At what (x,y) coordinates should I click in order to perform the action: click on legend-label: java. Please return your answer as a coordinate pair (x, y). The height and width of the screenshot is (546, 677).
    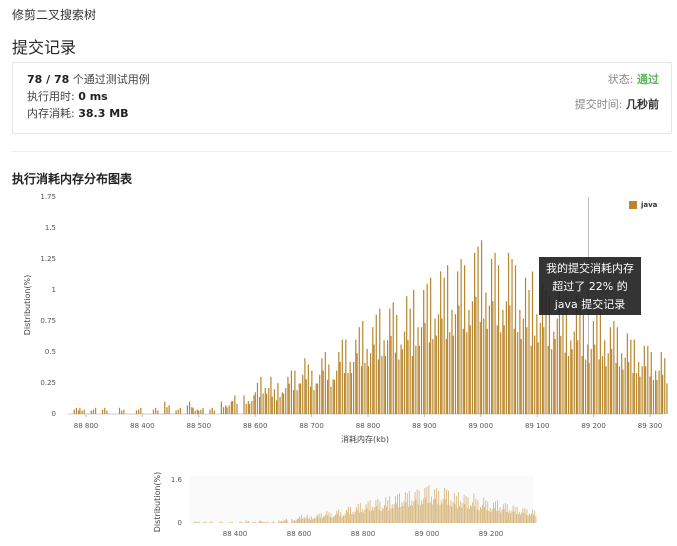
    Looking at the image, I should click on (649, 205).